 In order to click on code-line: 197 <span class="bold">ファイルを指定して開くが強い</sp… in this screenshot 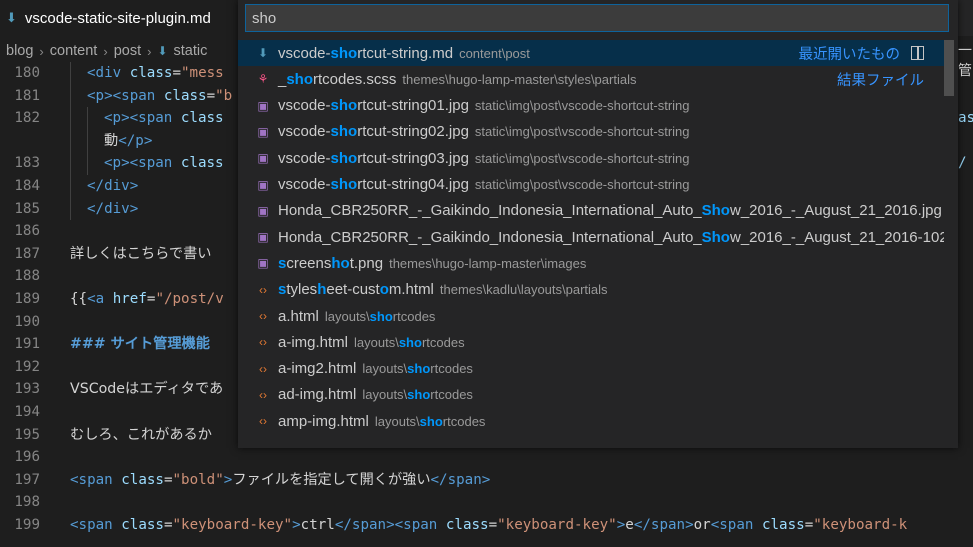, I will do `click(486, 480)`.